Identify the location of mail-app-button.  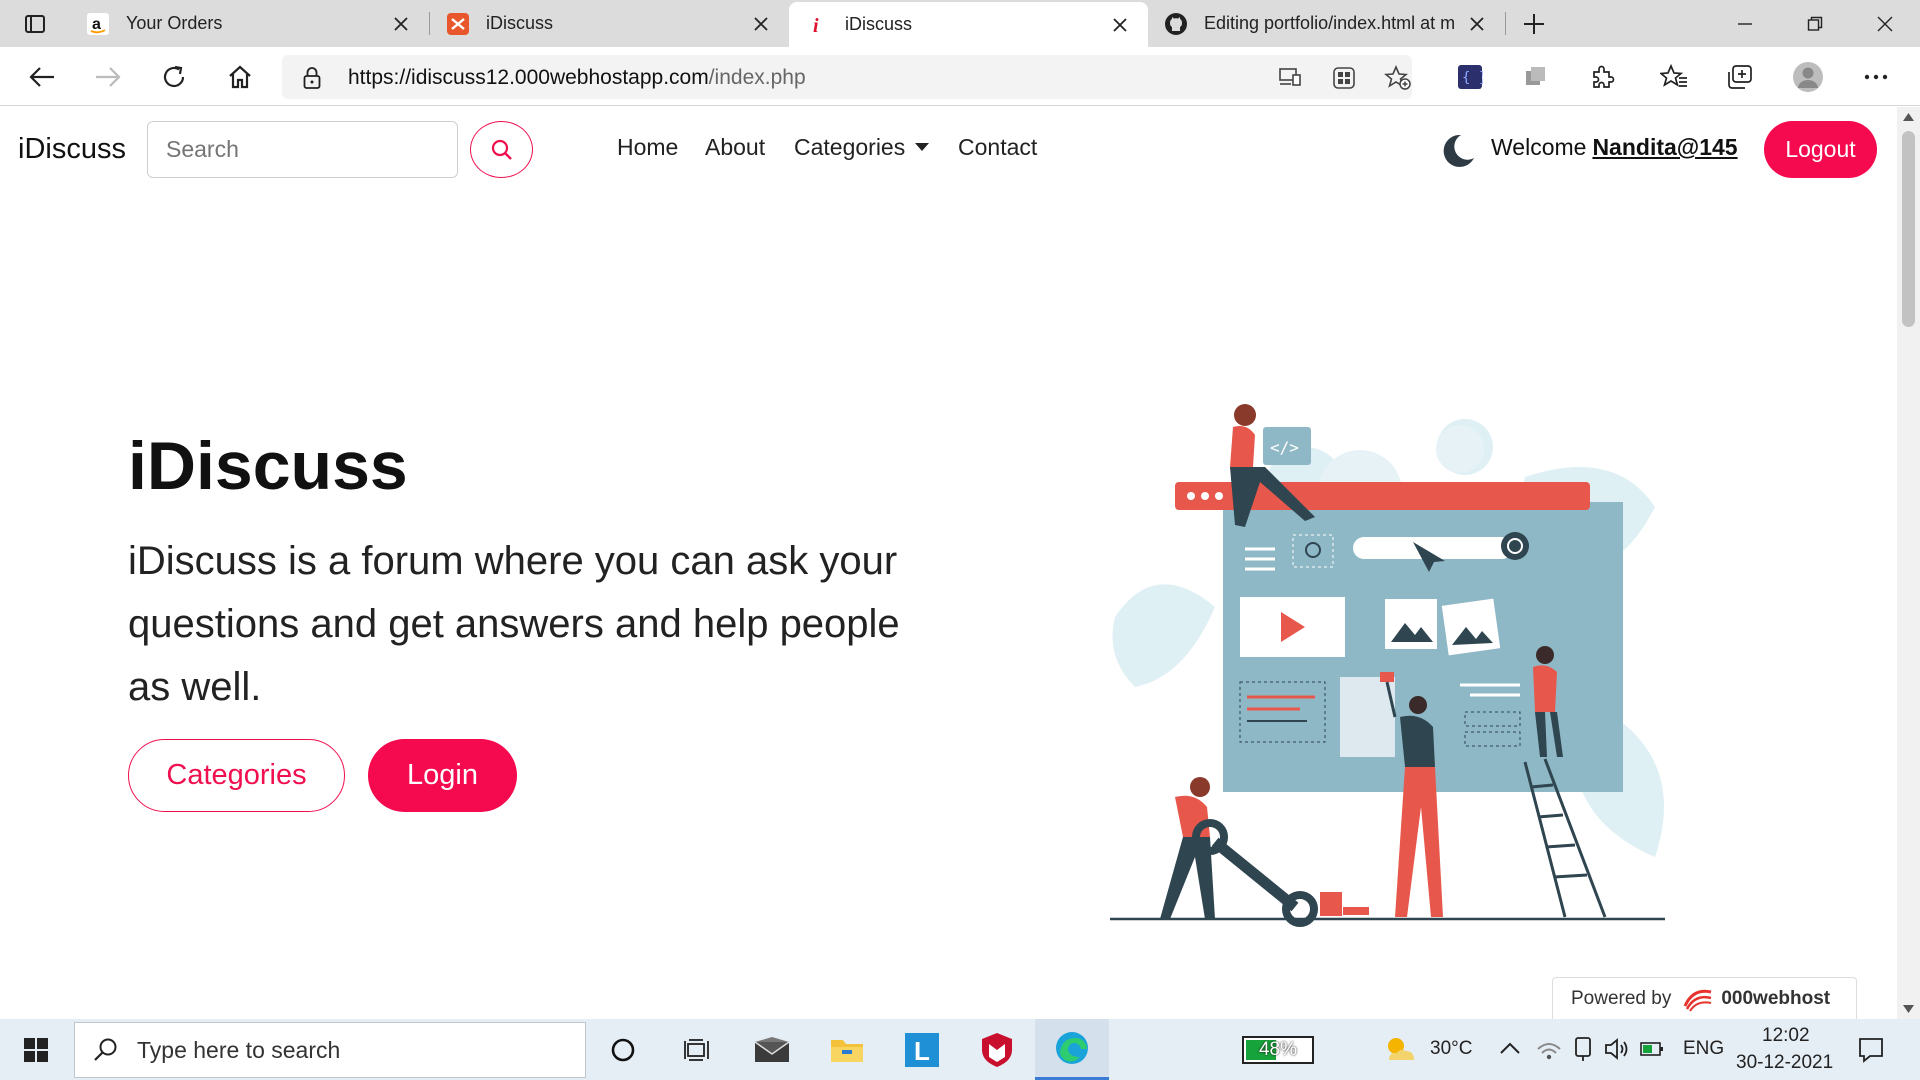
(772, 1049).